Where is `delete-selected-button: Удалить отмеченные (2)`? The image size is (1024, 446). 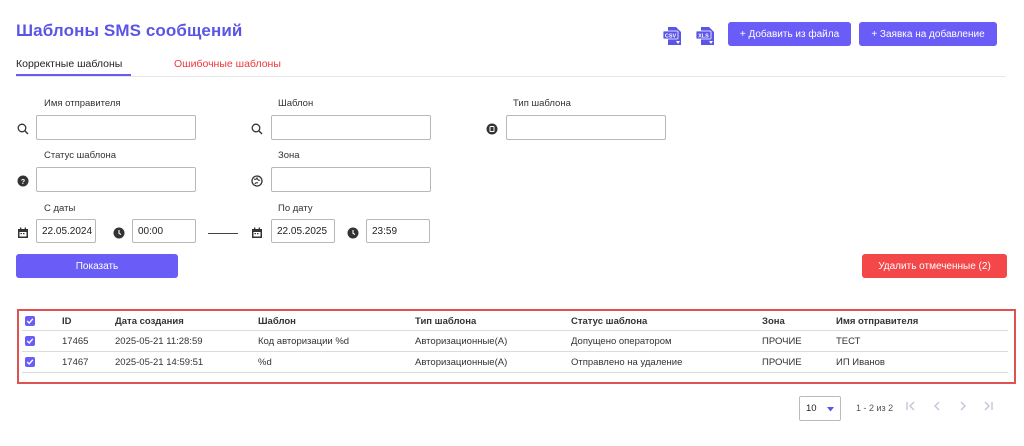
delete-selected-button: Удалить отмеченные (2) is located at coordinates (934, 266).